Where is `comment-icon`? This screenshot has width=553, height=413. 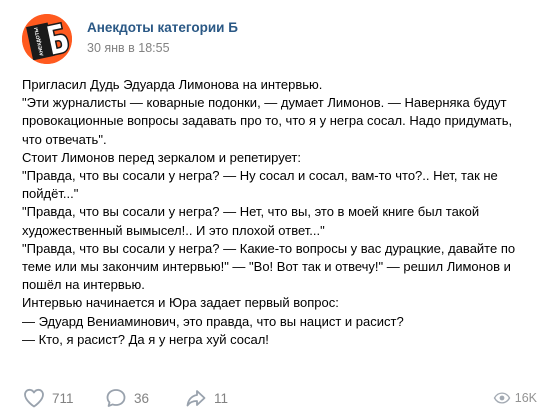 comment-icon is located at coordinates (116, 398).